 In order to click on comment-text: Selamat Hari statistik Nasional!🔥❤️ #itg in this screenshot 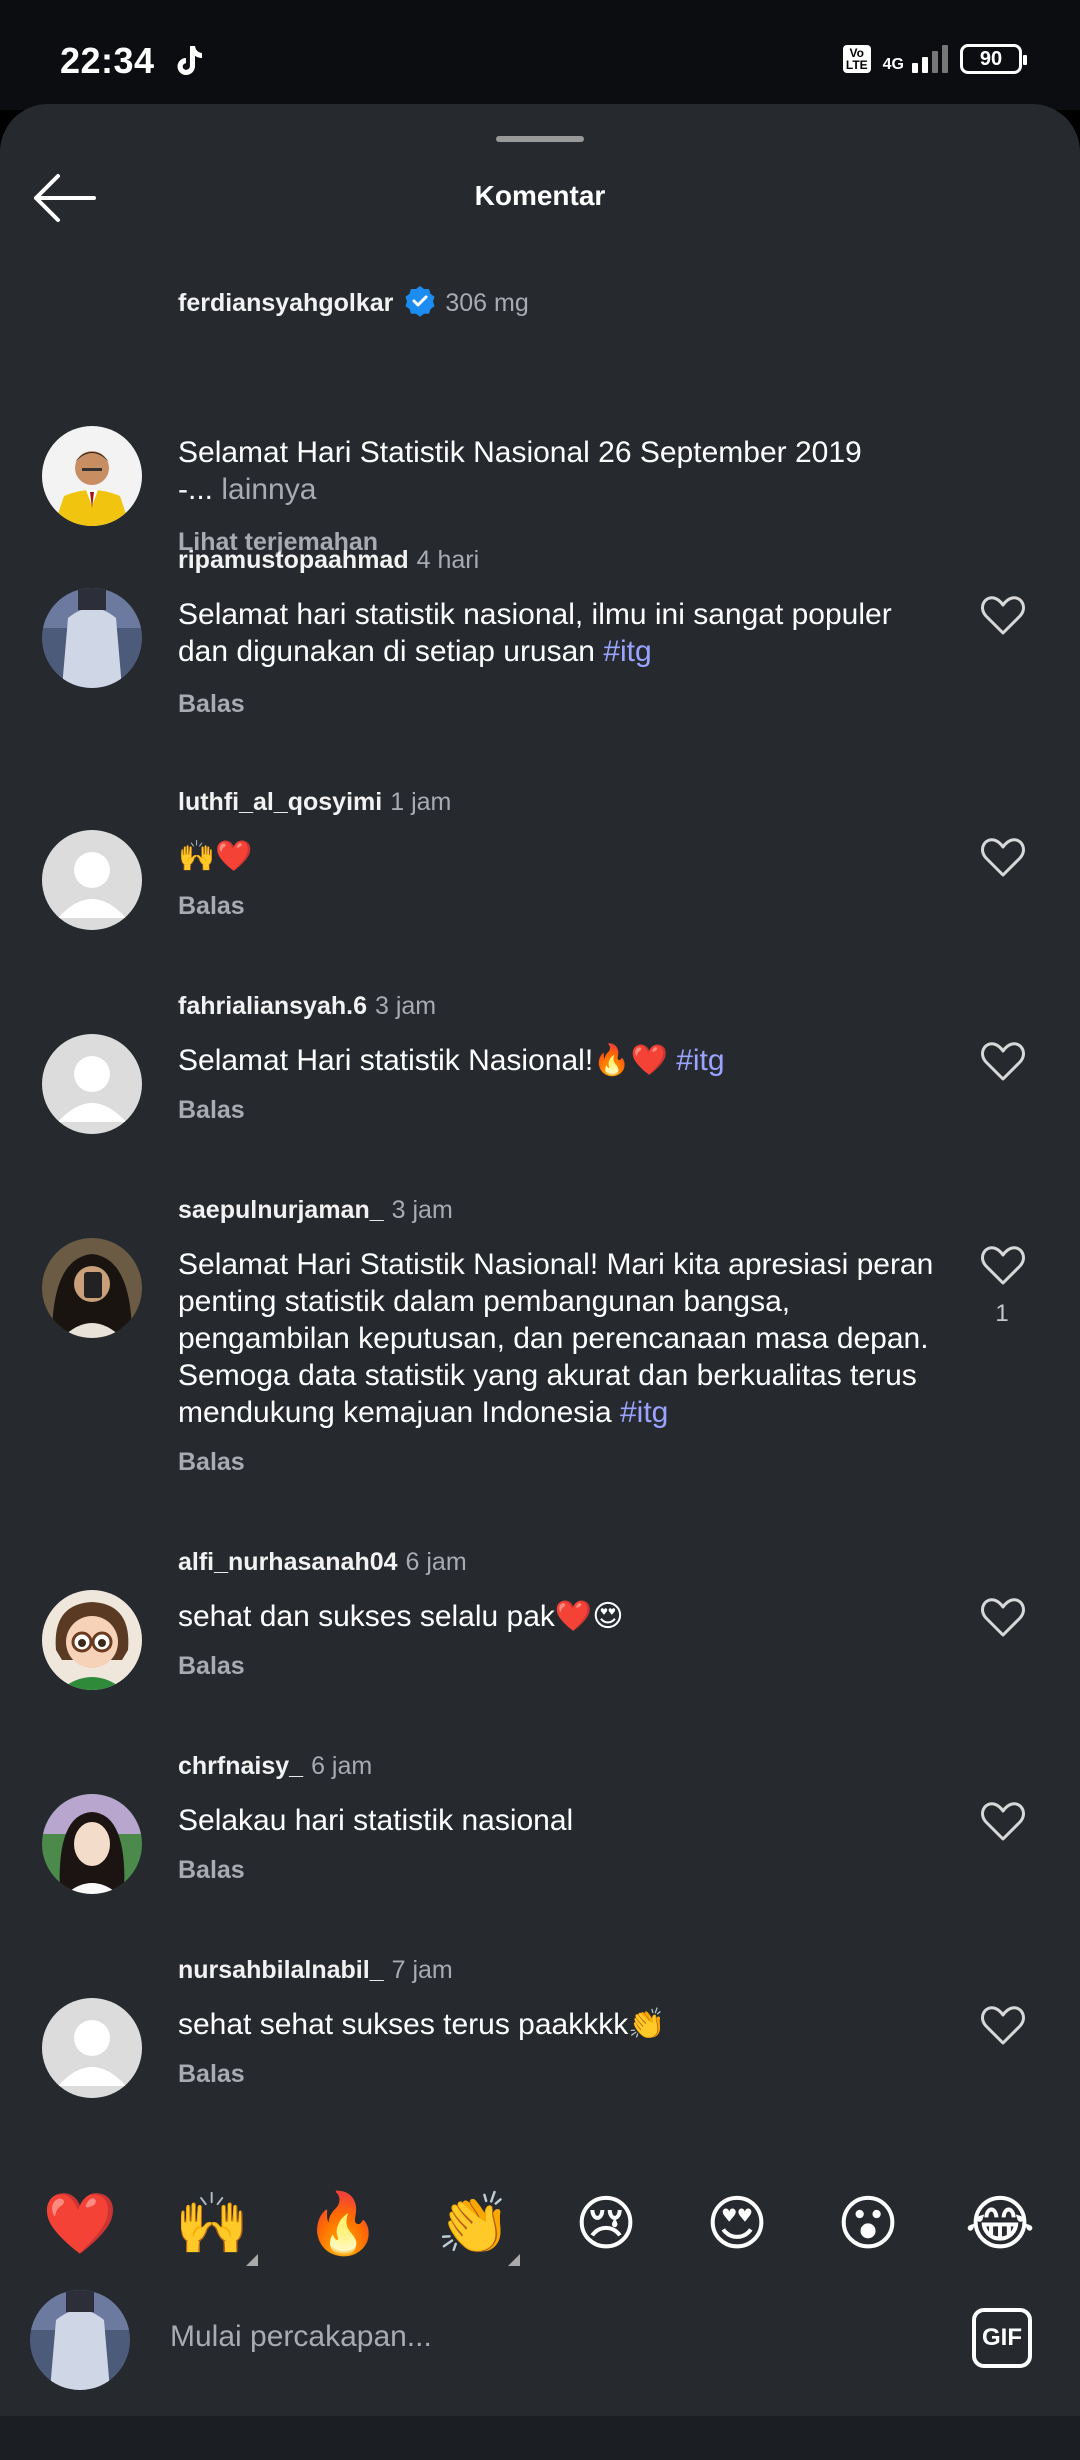, I will do `click(558, 1060)`.